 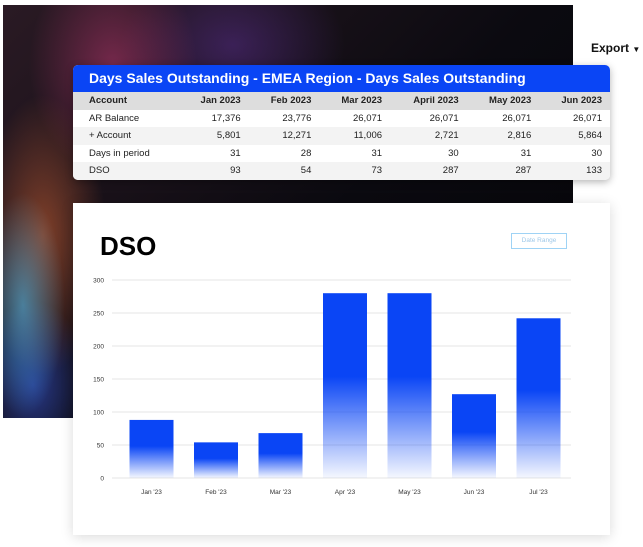 I want to click on column-header: Jan 2023, so click(x=220, y=101).